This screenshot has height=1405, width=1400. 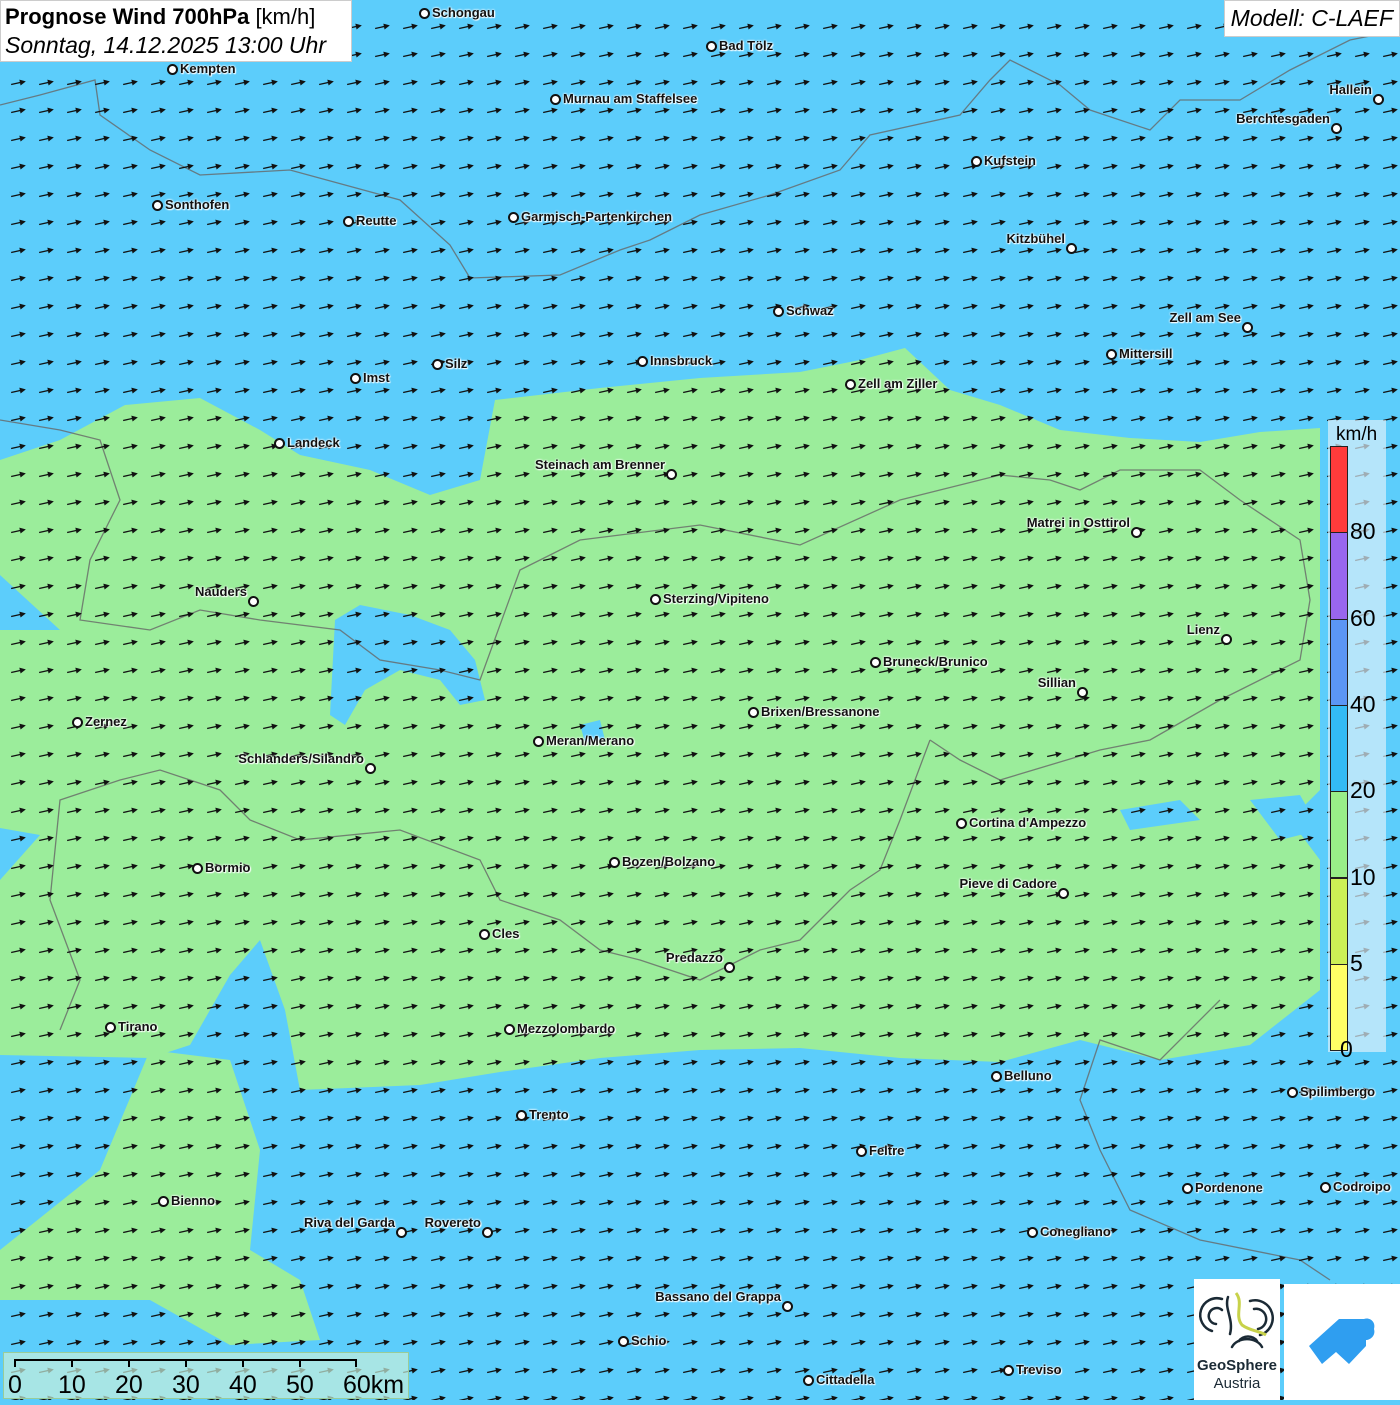 I want to click on legend-label: 10, so click(x=1363, y=877).